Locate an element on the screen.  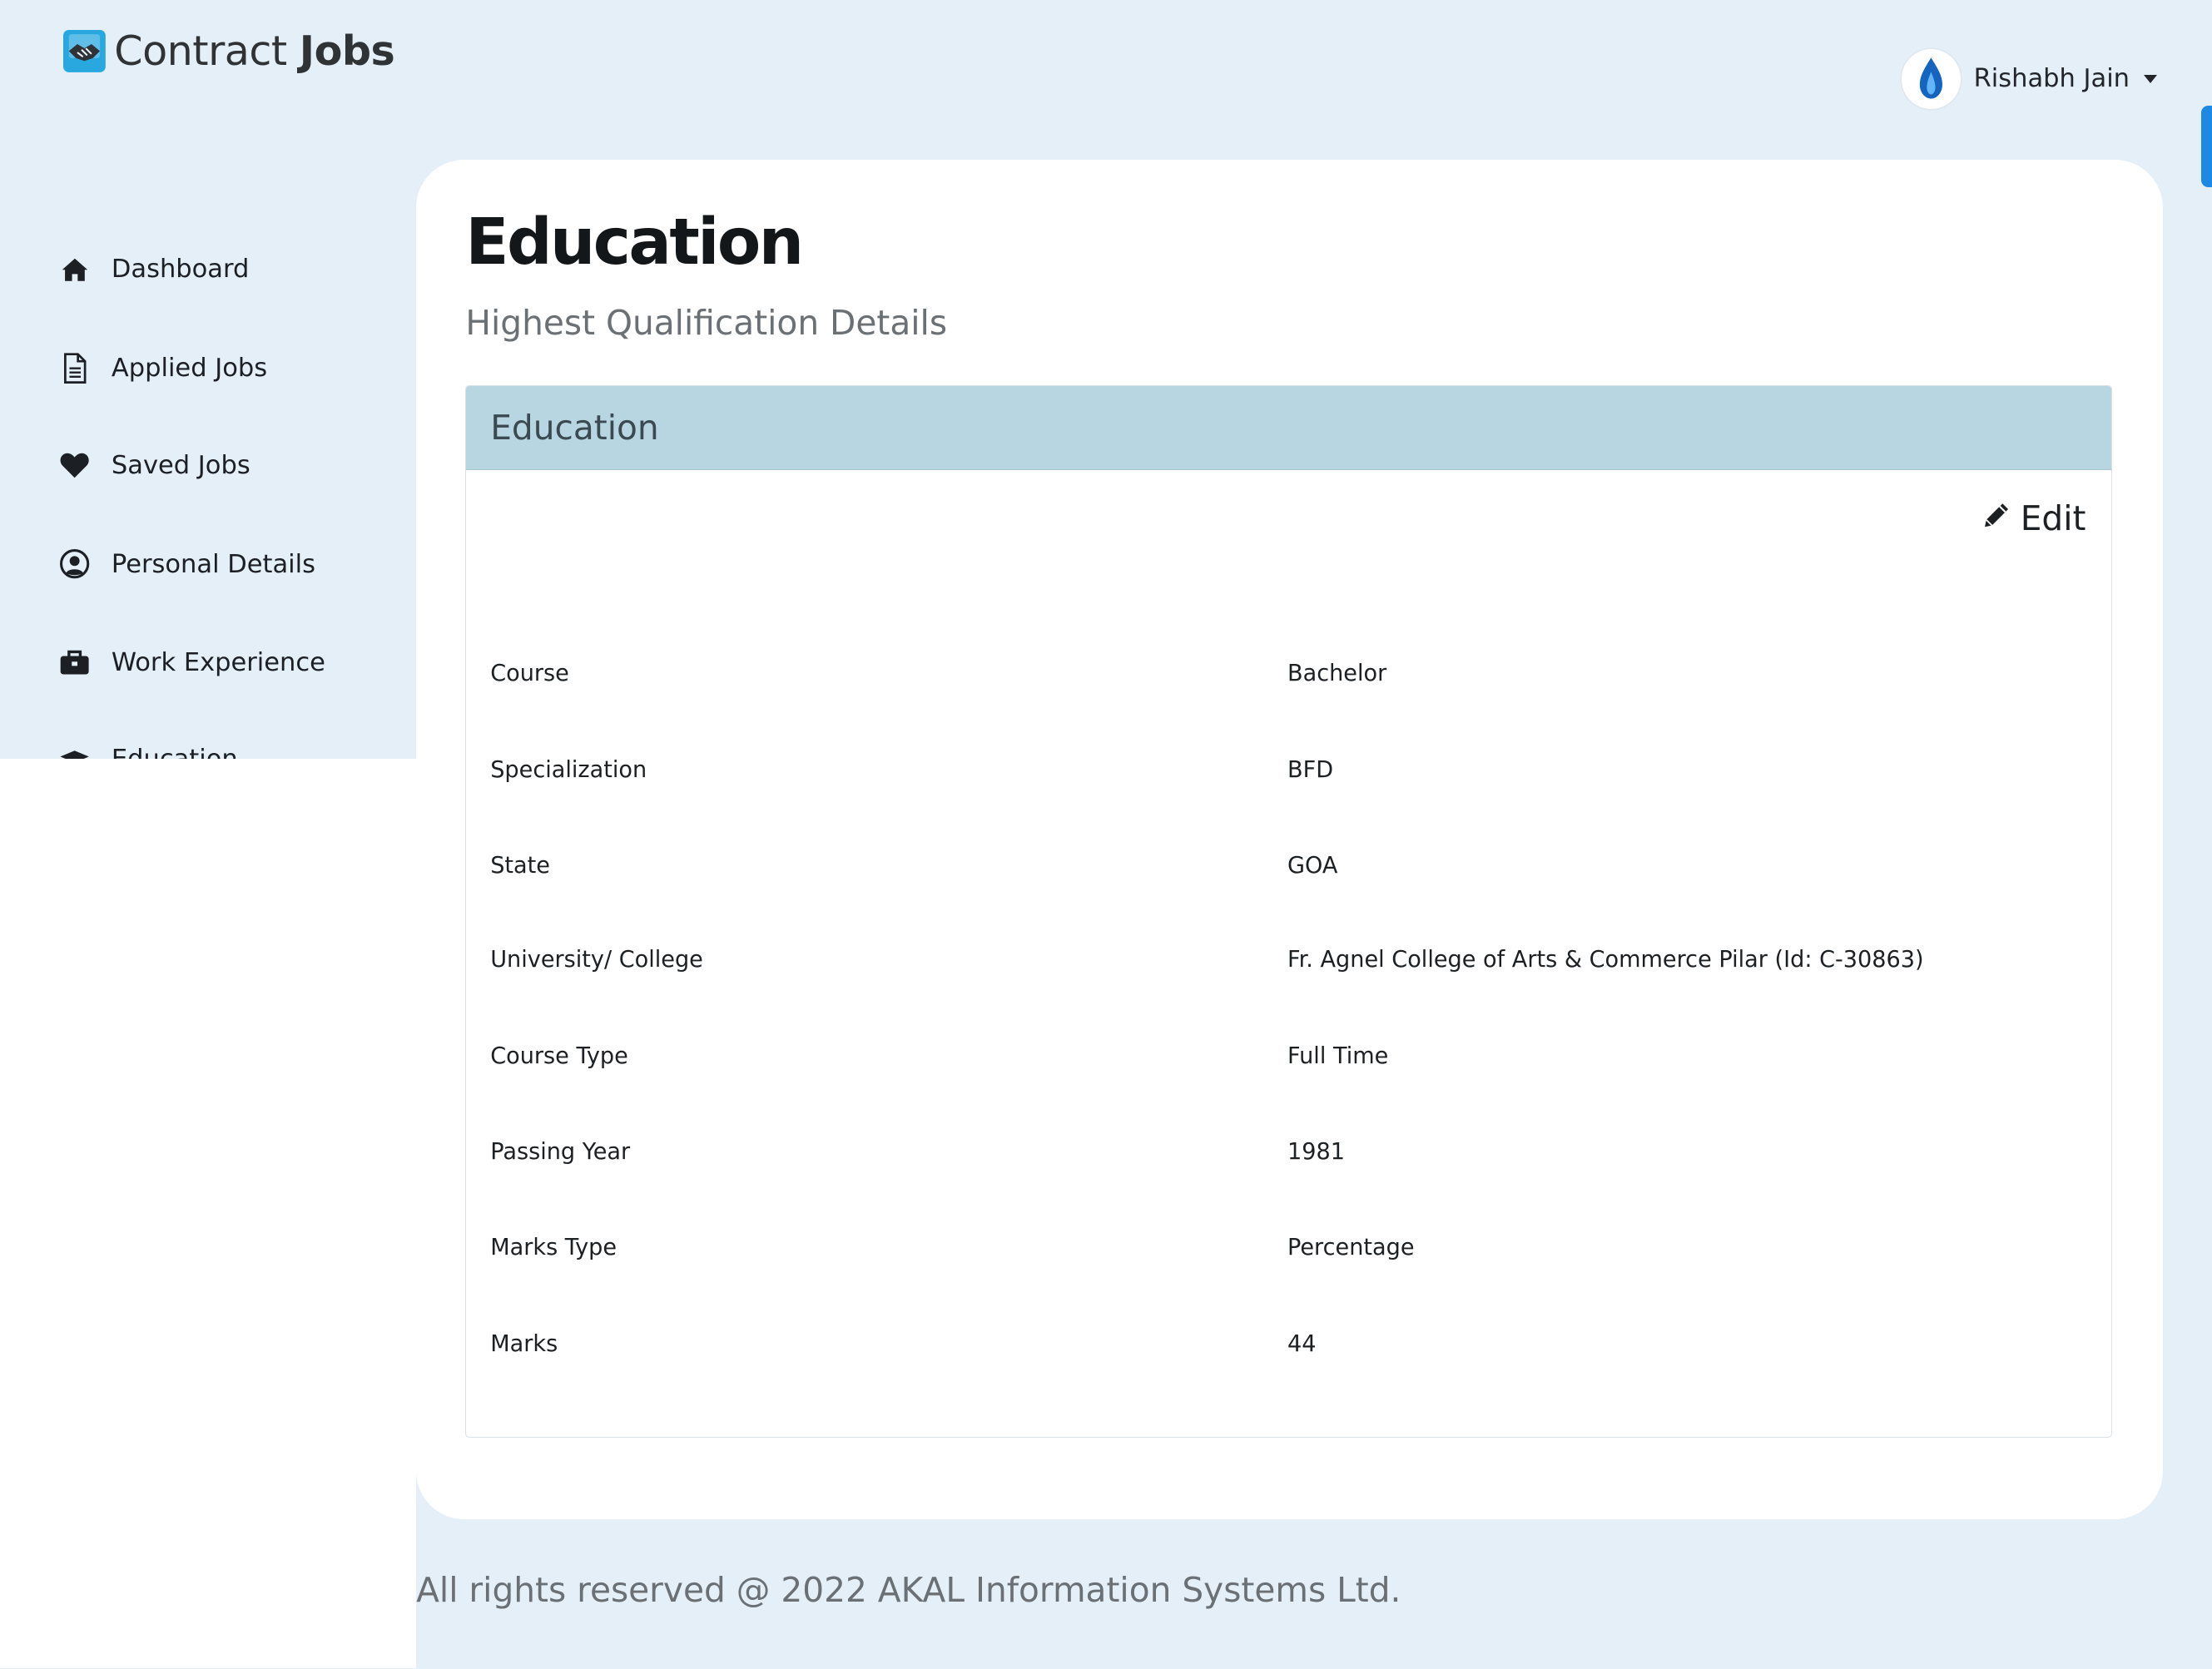
edit-label: Edit is located at coordinates (2053, 518).